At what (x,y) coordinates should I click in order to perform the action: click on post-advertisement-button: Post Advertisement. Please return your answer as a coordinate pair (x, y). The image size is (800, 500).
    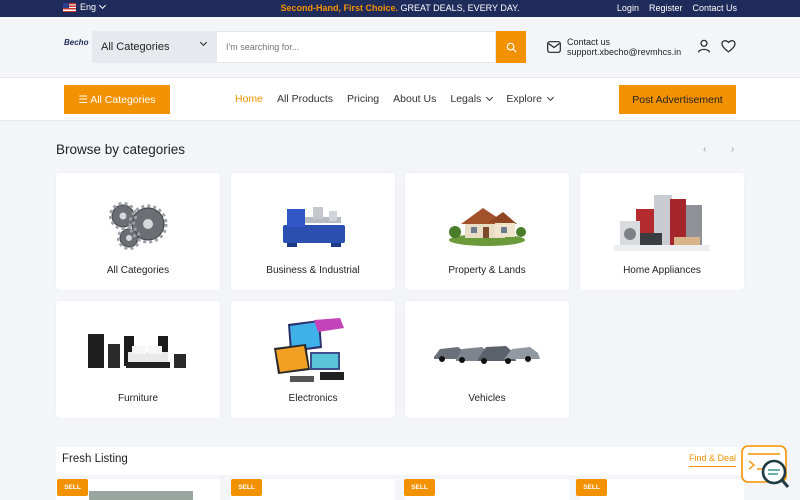
    Looking at the image, I should click on (677, 99).